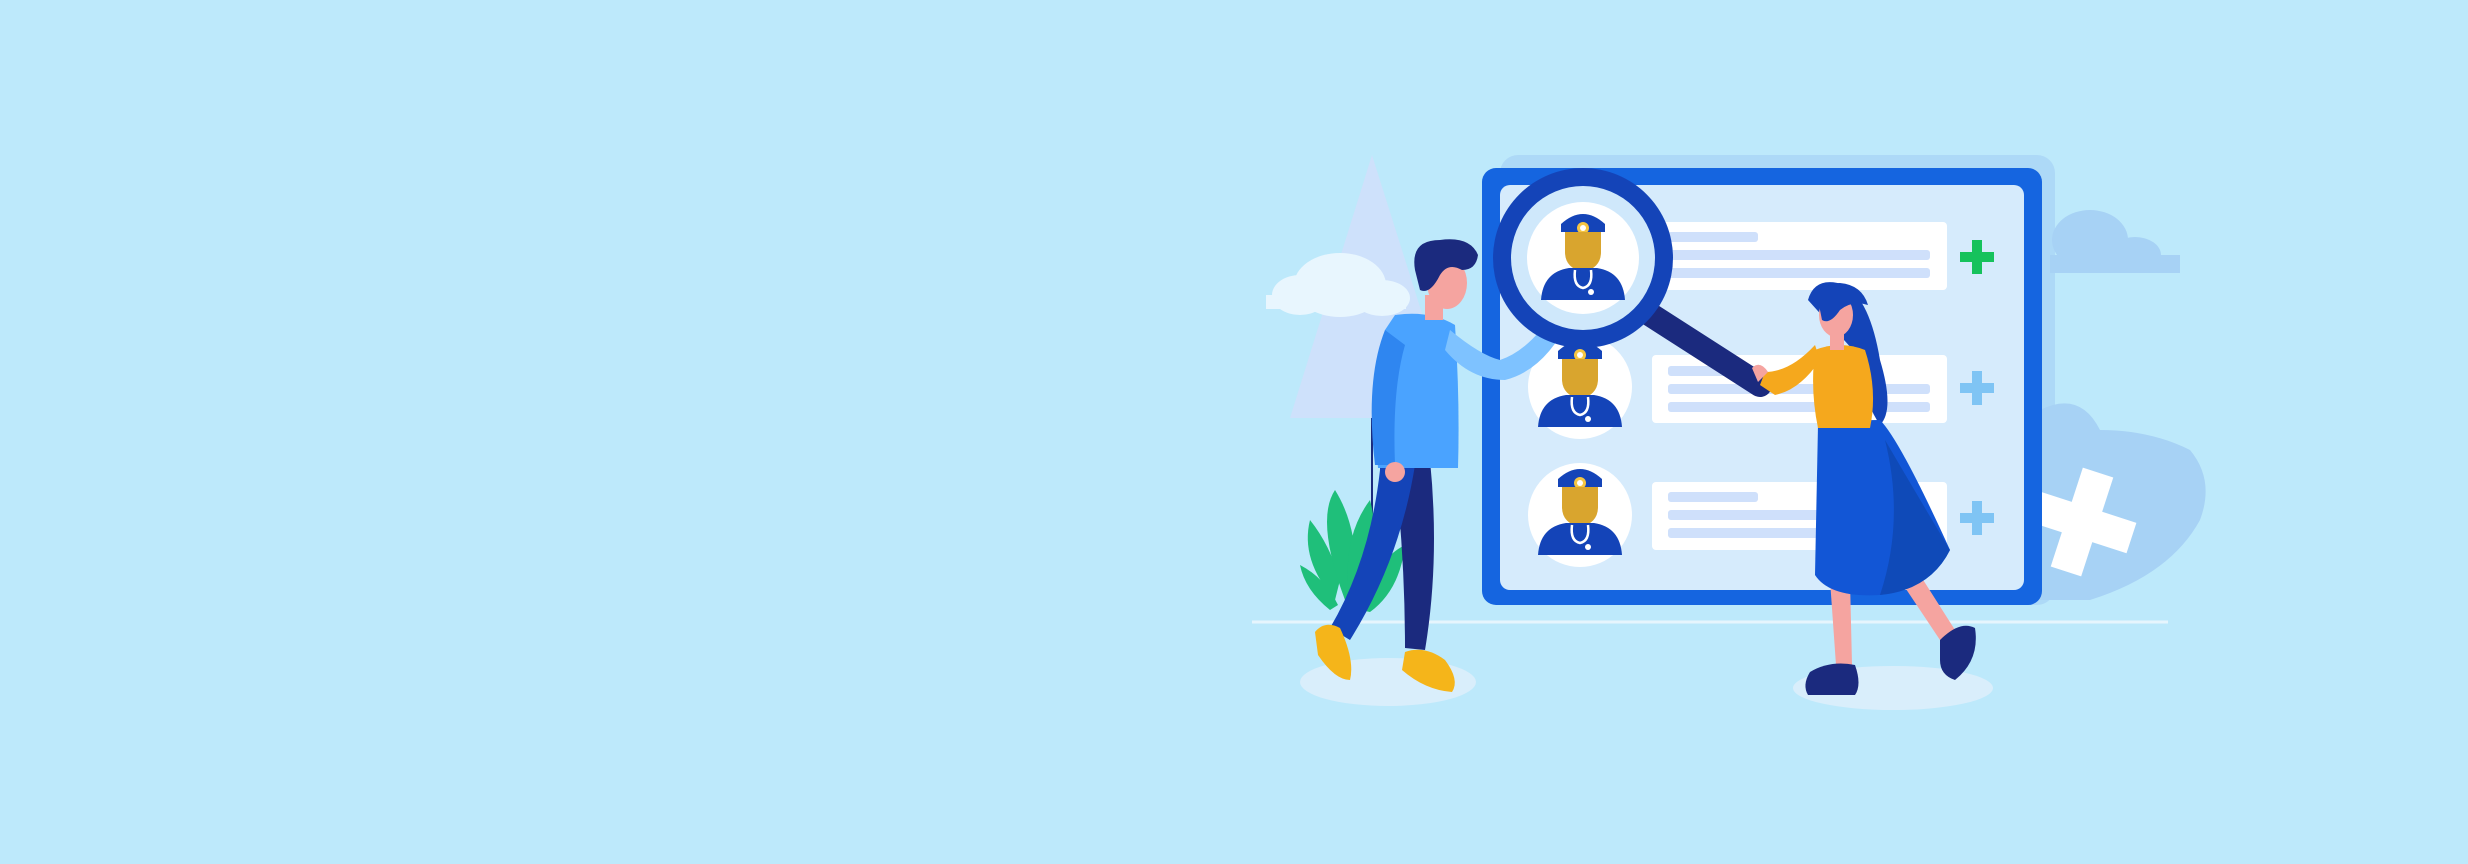  I want to click on cloud-right, so click(2115, 241).